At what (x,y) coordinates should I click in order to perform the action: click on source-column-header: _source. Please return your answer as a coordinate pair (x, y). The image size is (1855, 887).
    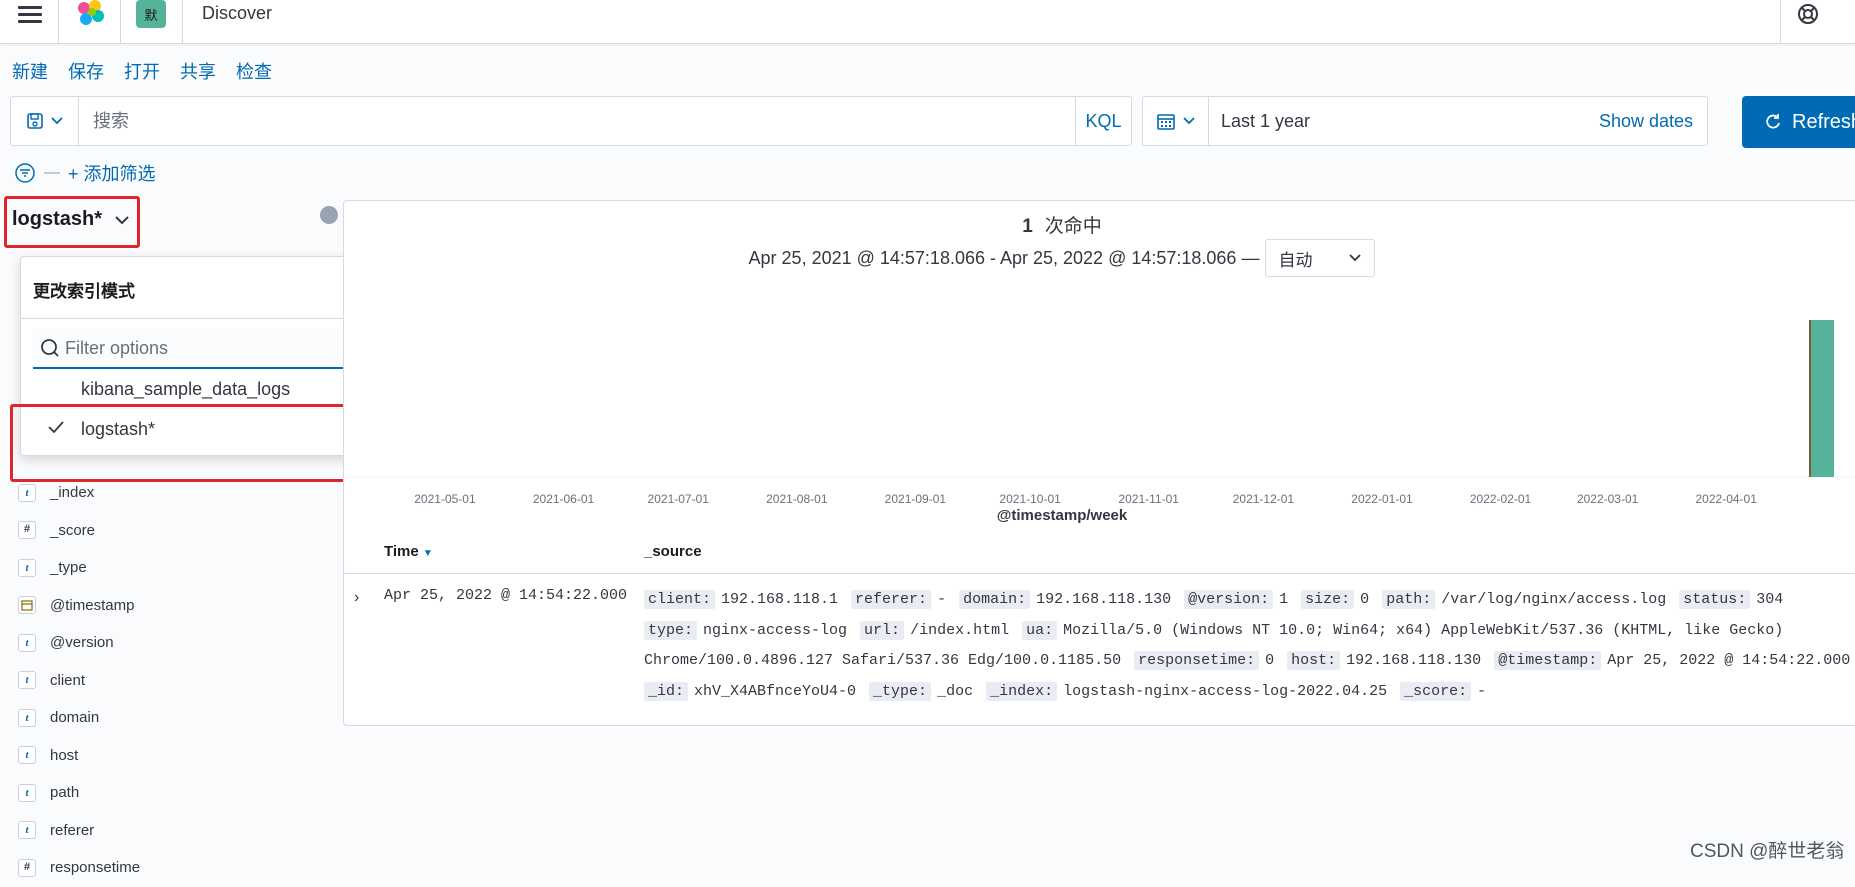
    Looking at the image, I should click on (673, 551).